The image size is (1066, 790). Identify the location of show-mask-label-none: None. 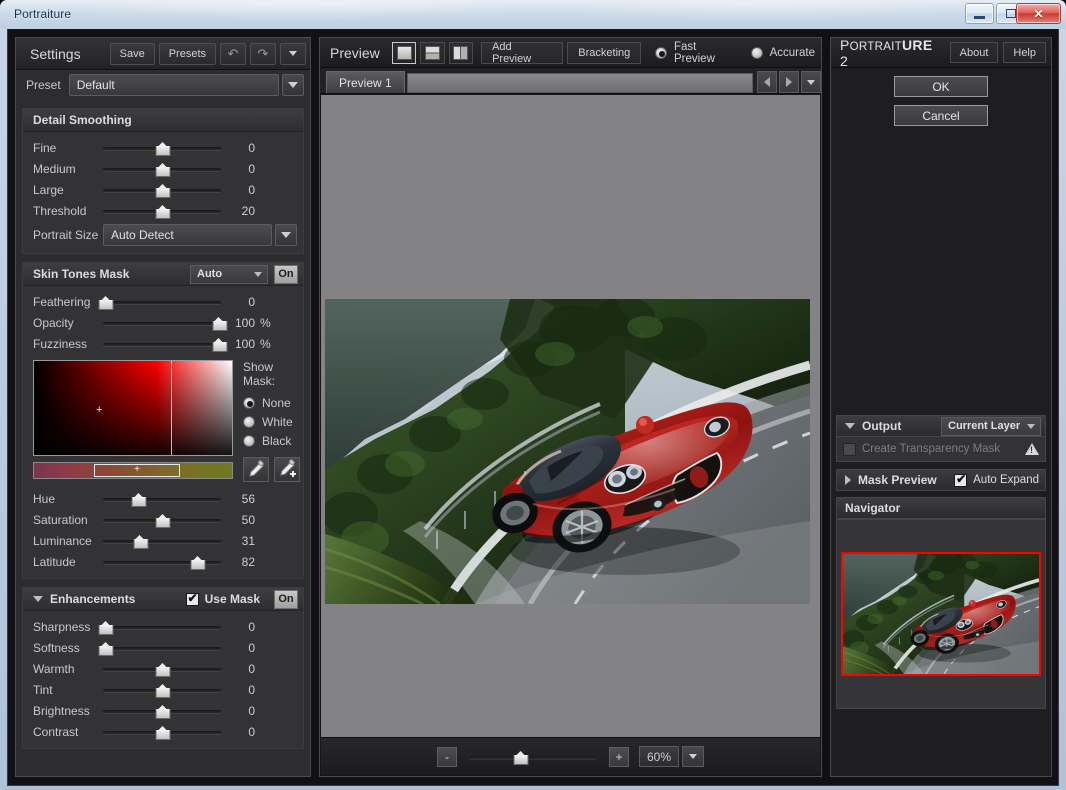
(276, 402).